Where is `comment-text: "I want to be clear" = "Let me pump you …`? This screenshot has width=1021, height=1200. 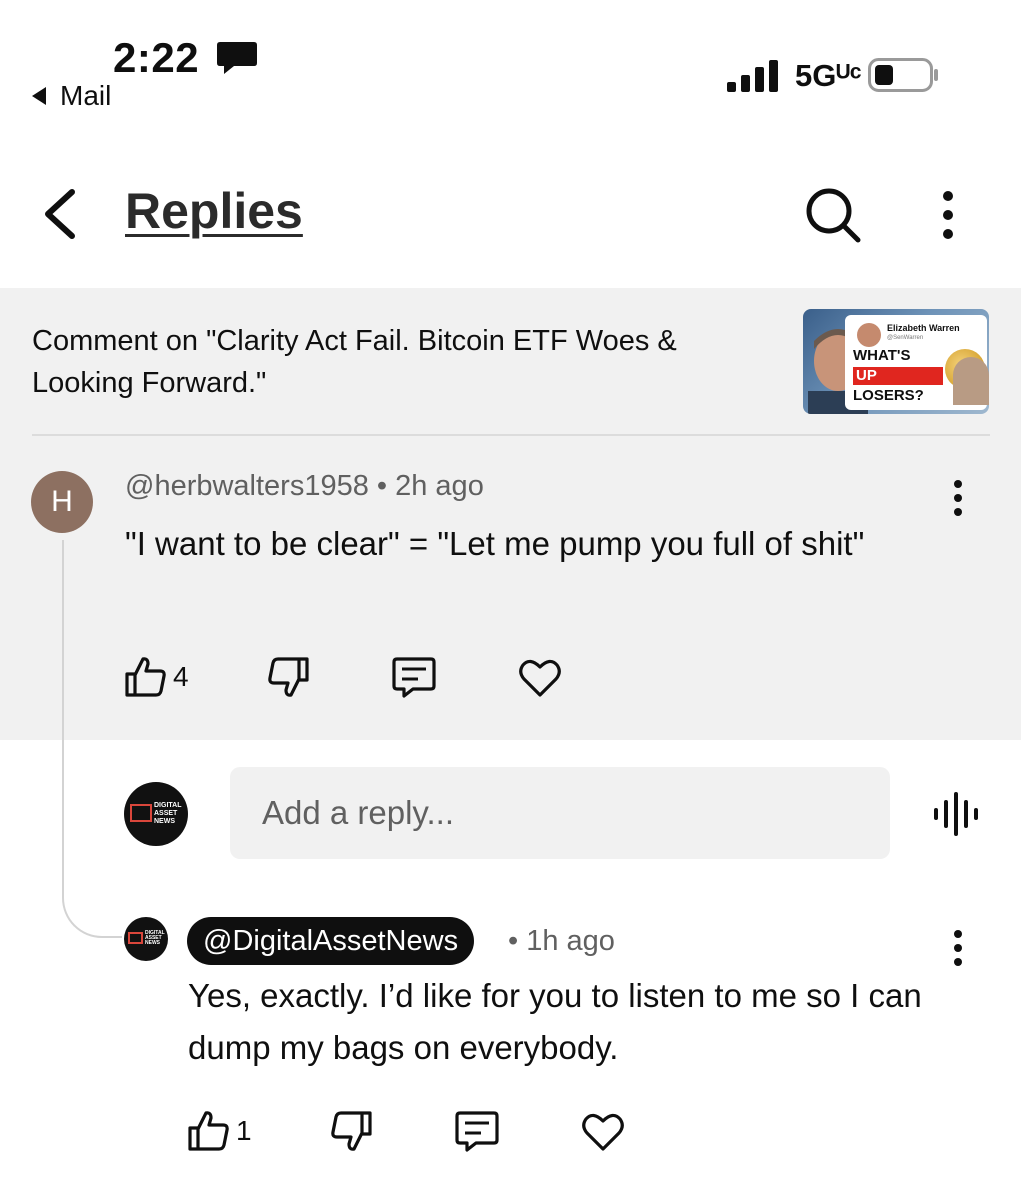
comment-text: "I want to be clear" = "Let me pump you … is located at coordinates (495, 543).